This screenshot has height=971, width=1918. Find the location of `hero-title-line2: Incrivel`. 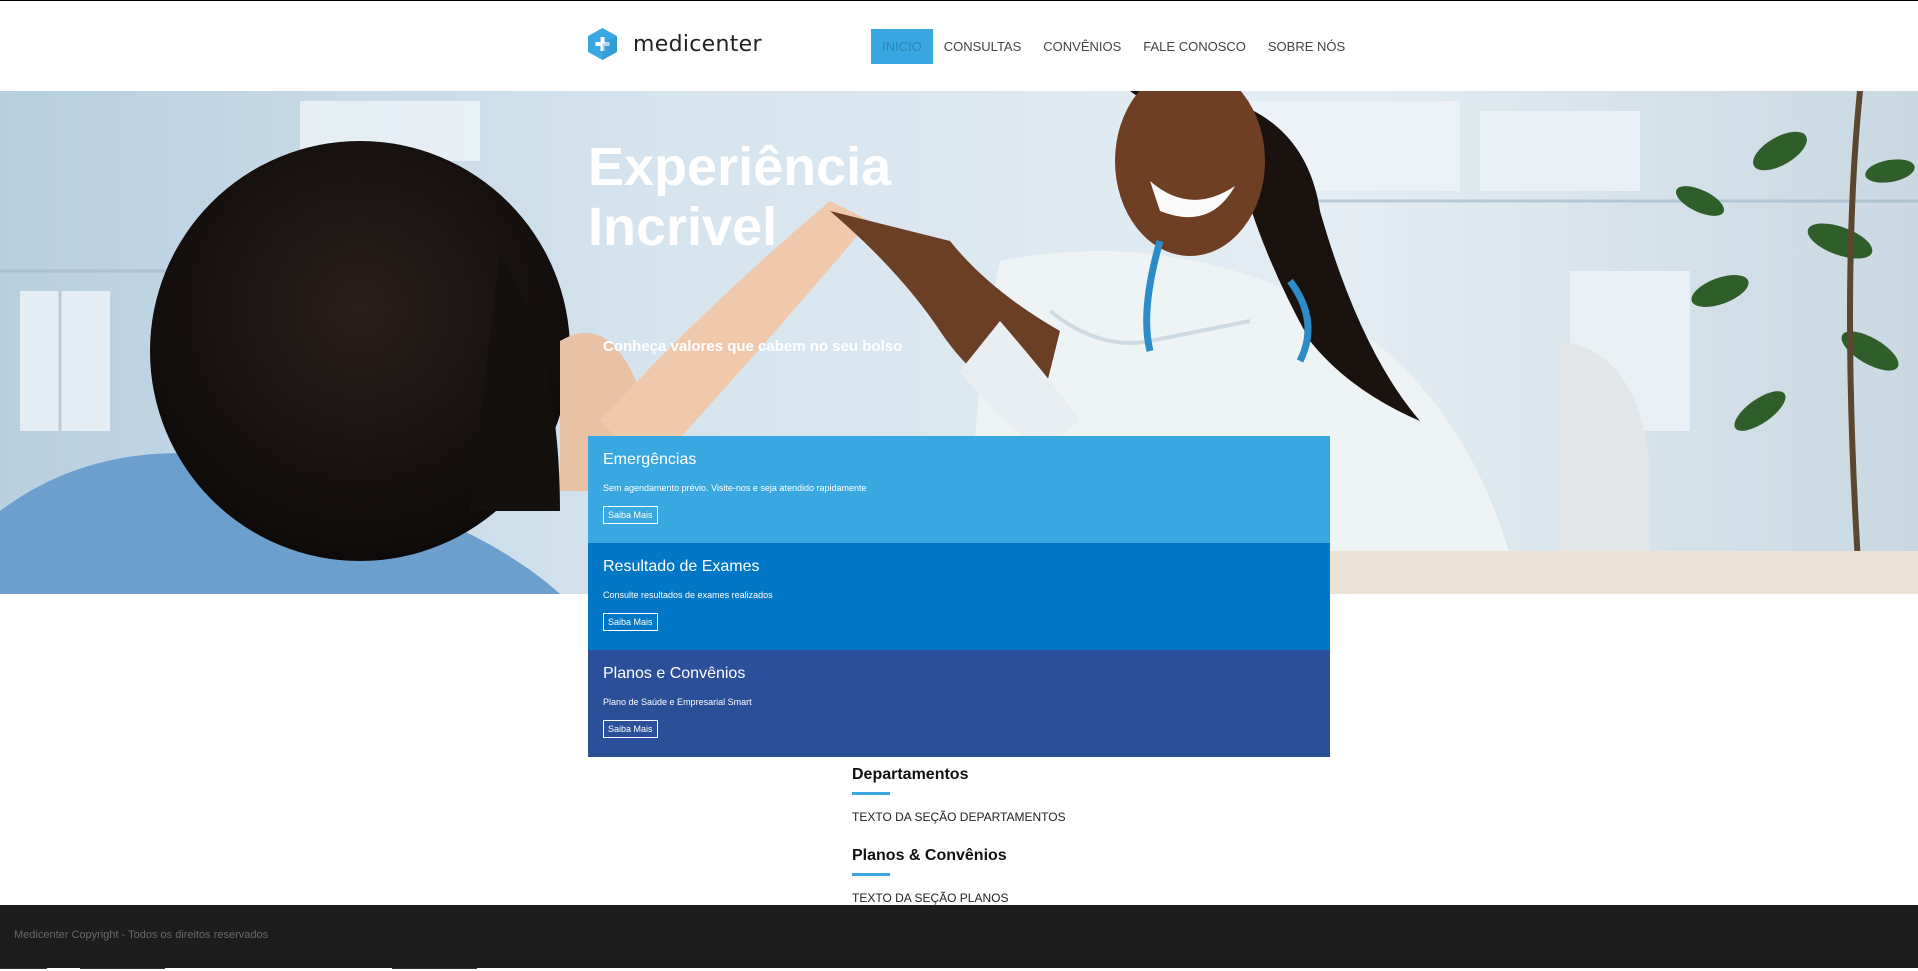

hero-title-line2: Incrivel is located at coordinates (683, 227).